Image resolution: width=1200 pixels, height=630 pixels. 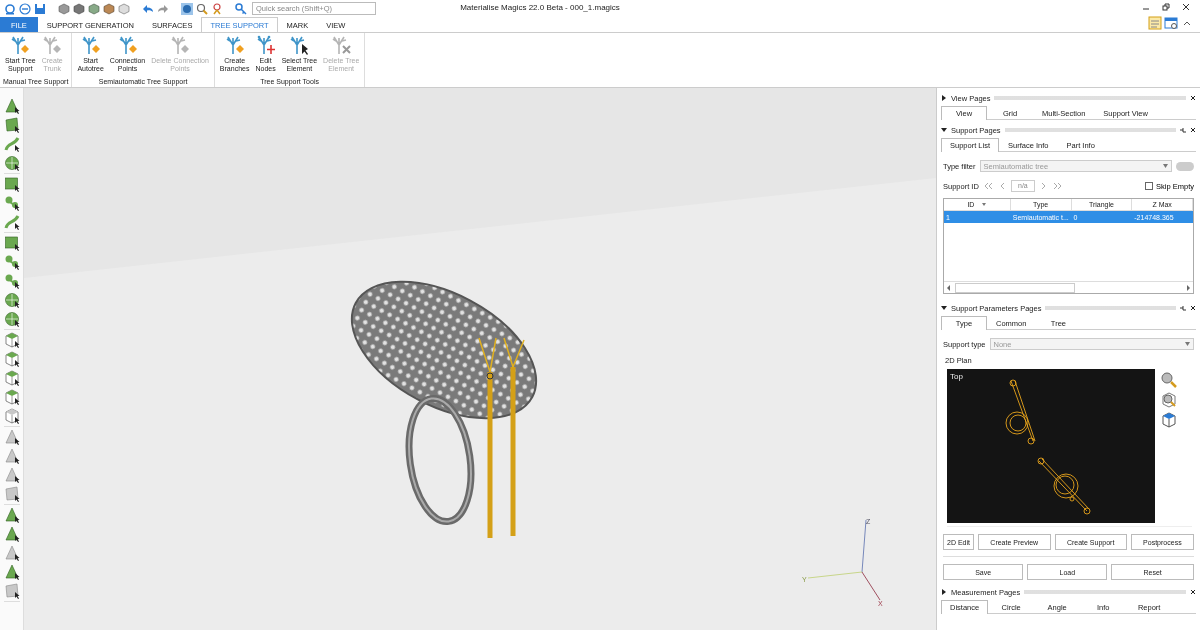 I want to click on view-label: Top, so click(x=956, y=376).